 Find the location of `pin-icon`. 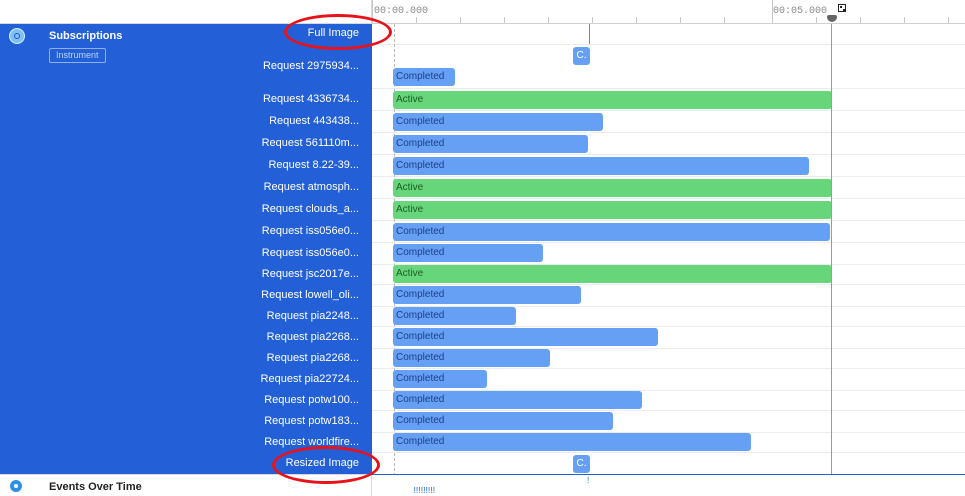

pin-icon is located at coordinates (16, 486).